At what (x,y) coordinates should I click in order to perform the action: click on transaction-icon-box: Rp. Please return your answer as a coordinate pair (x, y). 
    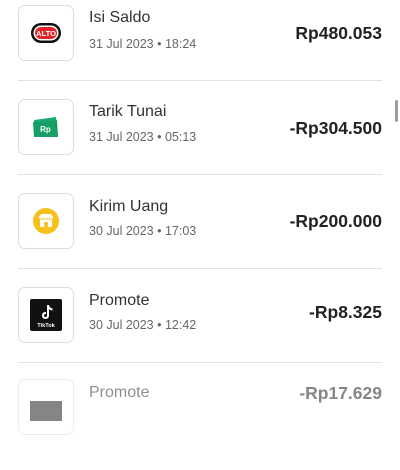
    Looking at the image, I should click on (46, 127).